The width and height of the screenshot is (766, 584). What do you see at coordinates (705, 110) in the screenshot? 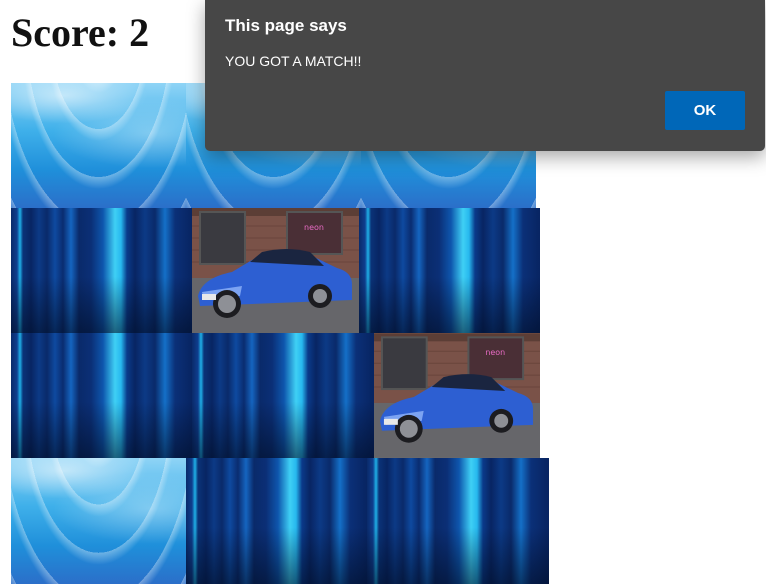
I see `ok-button: OK` at bounding box center [705, 110].